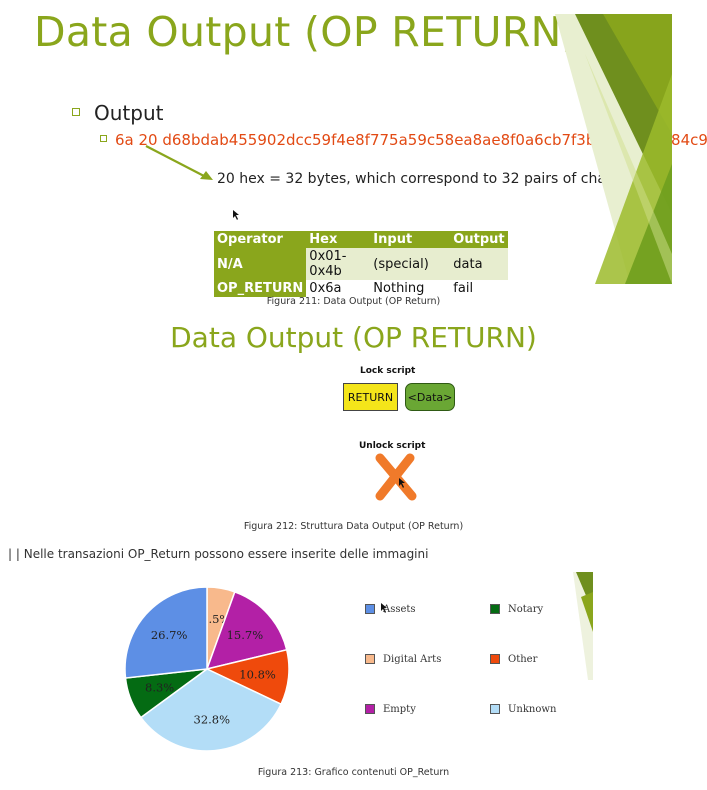 The width and height of the screenshot is (707, 790). What do you see at coordinates (479, 264) in the screenshot?
I see `table-cell: data` at bounding box center [479, 264].